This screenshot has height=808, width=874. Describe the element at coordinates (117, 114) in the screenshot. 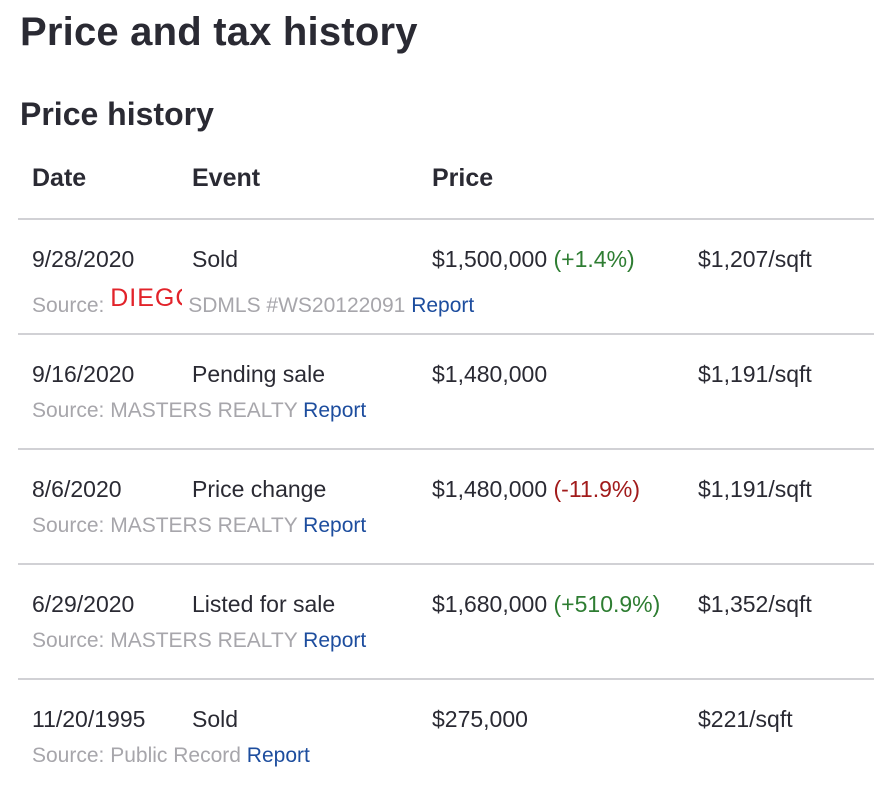

I see `section-title-price-history: Price history` at that location.